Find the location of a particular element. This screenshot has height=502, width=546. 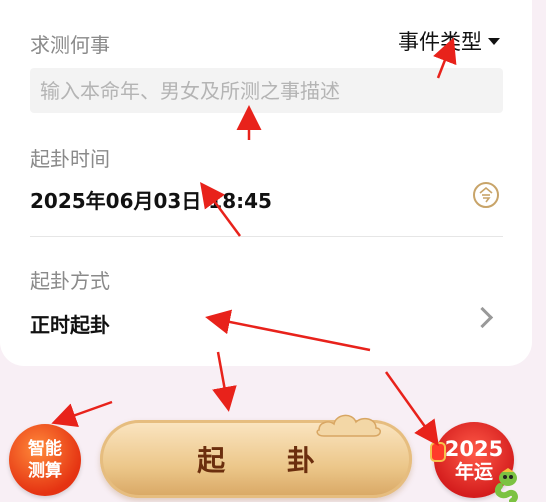

smart-calc-button: 智能 测算 is located at coordinates (45, 460).